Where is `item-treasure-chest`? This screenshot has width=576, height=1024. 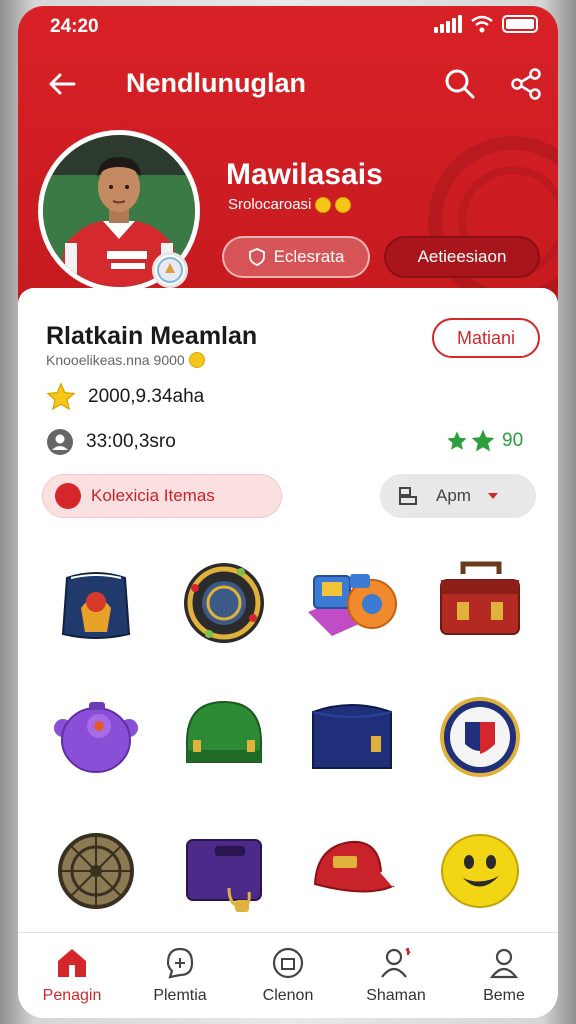
item-treasure-chest is located at coordinates (480, 603).